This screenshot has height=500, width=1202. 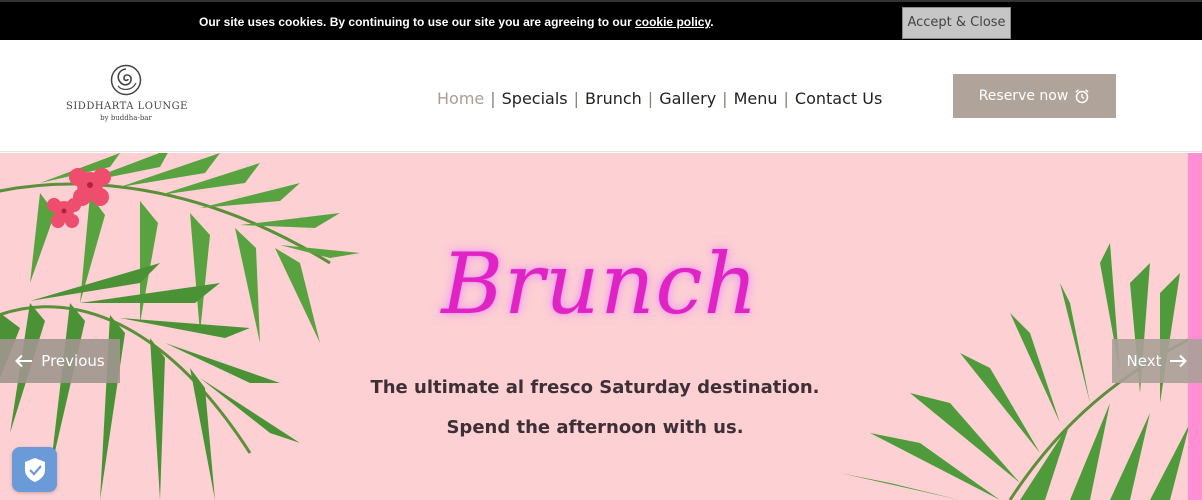 What do you see at coordinates (595, 427) in the screenshot?
I see `hero-subtagline: Spend the afternoon with us.` at bounding box center [595, 427].